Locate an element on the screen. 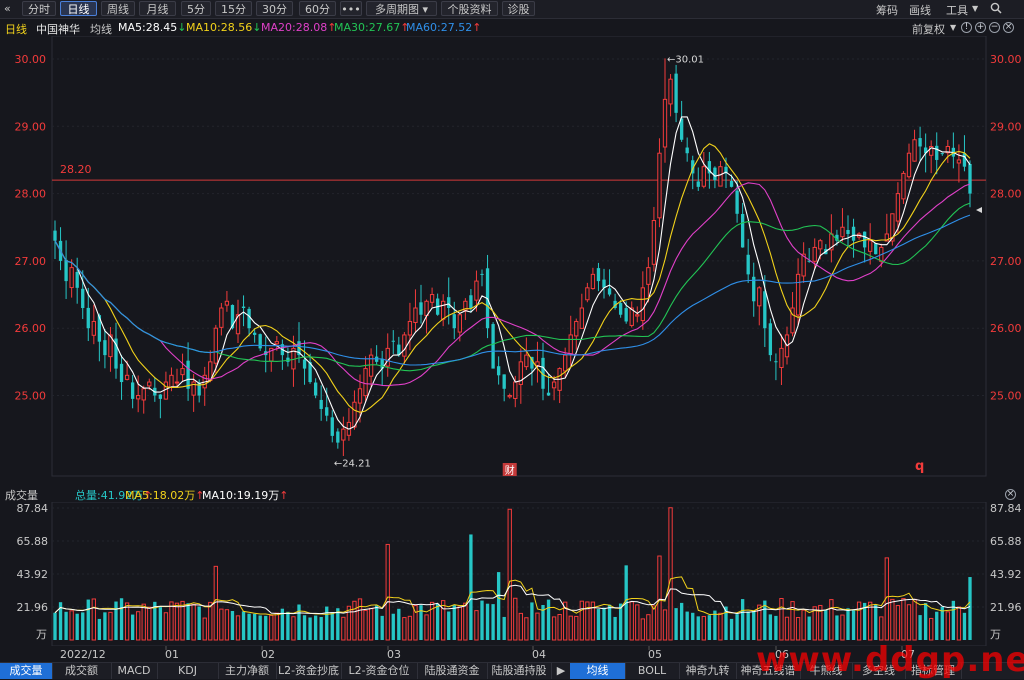 The height and width of the screenshot is (680, 1024). period-button-5: 15分 is located at coordinates (233, 8).